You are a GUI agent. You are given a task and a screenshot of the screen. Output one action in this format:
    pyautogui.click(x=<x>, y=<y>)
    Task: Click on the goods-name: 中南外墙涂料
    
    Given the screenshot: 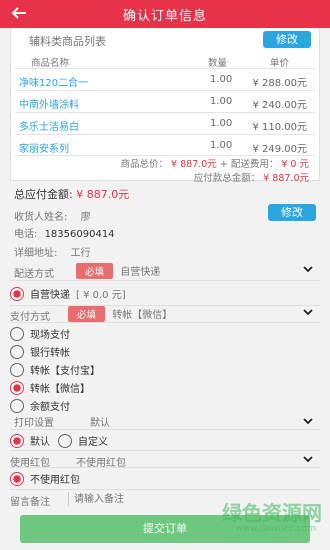 What is the action you would take?
    pyautogui.click(x=49, y=105)
    